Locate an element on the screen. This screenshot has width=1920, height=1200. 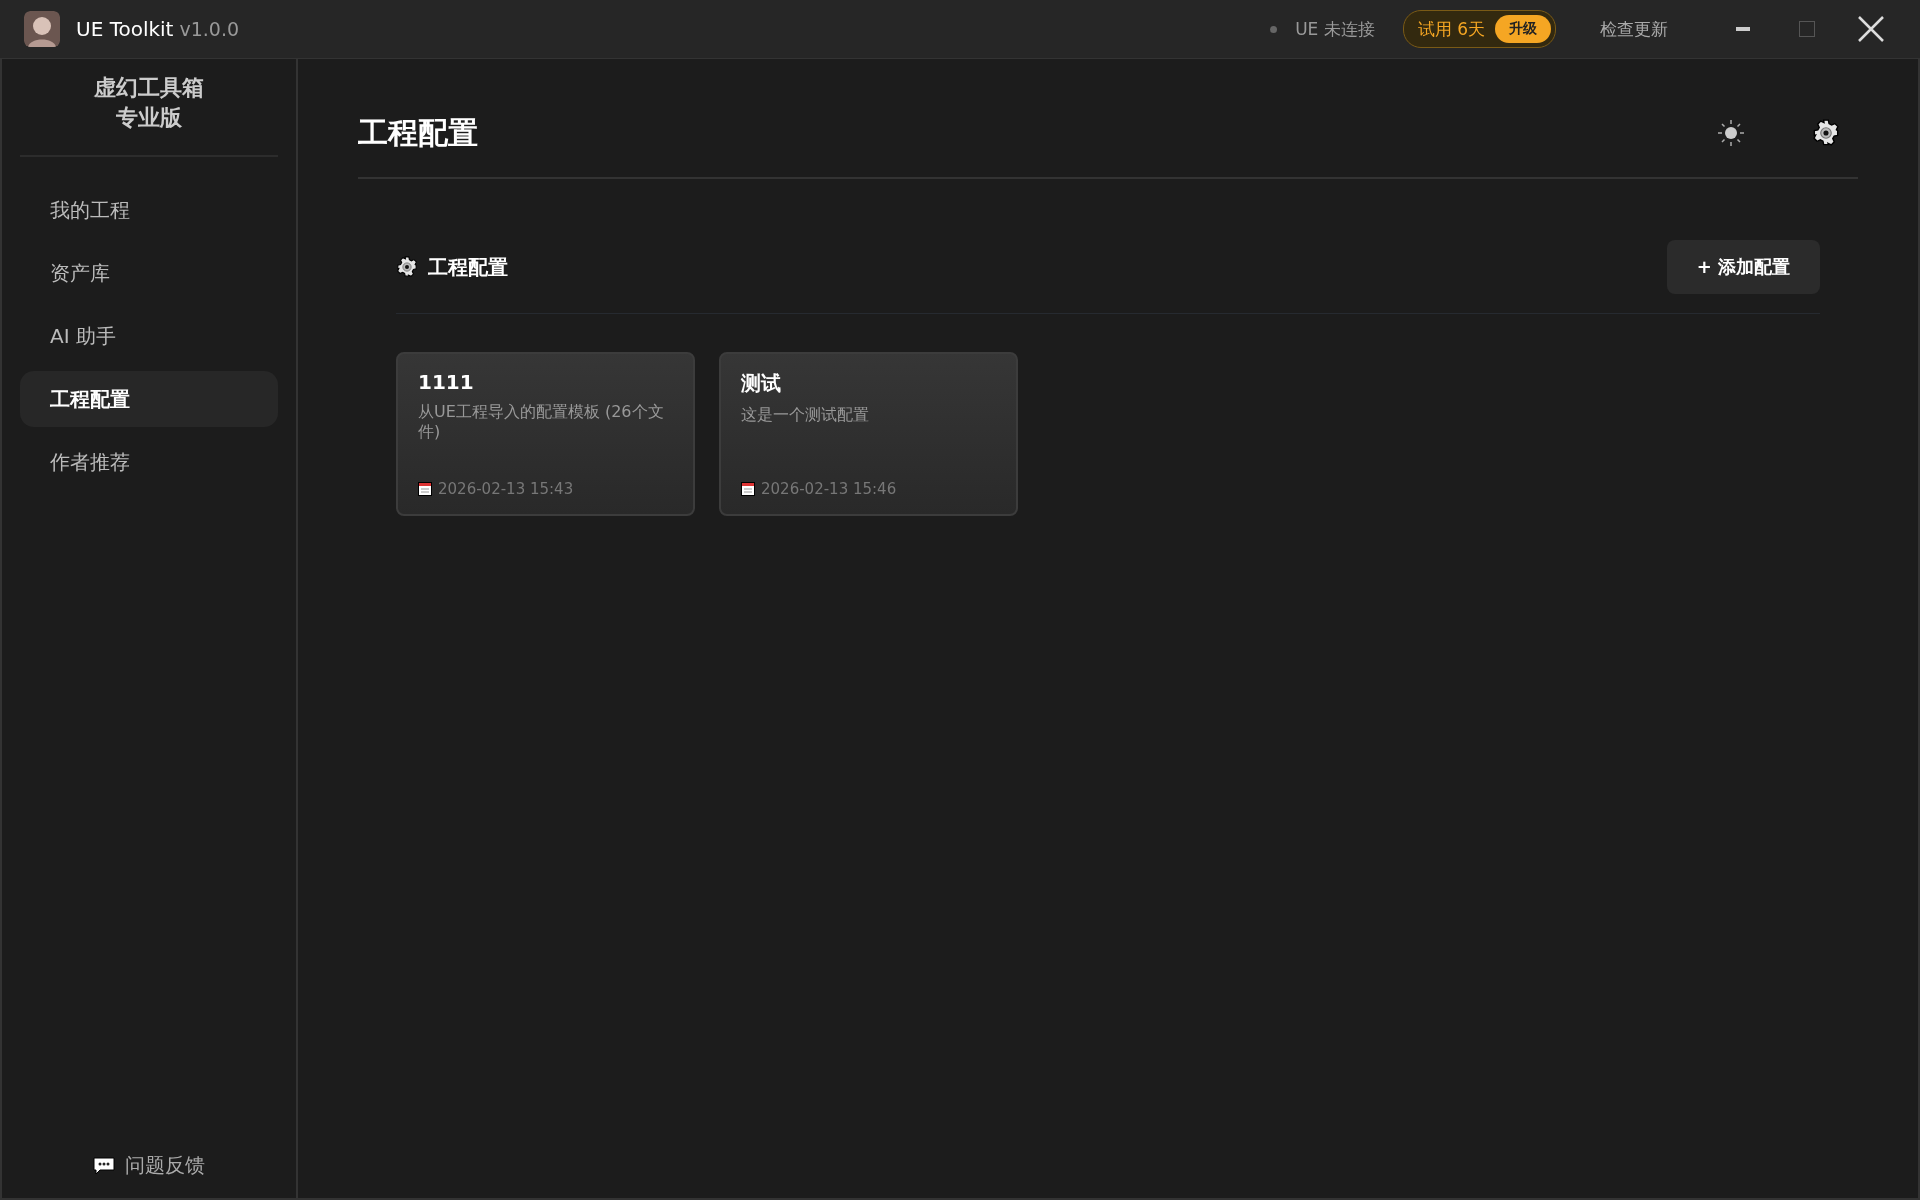
avatar-icon is located at coordinates (42, 29).